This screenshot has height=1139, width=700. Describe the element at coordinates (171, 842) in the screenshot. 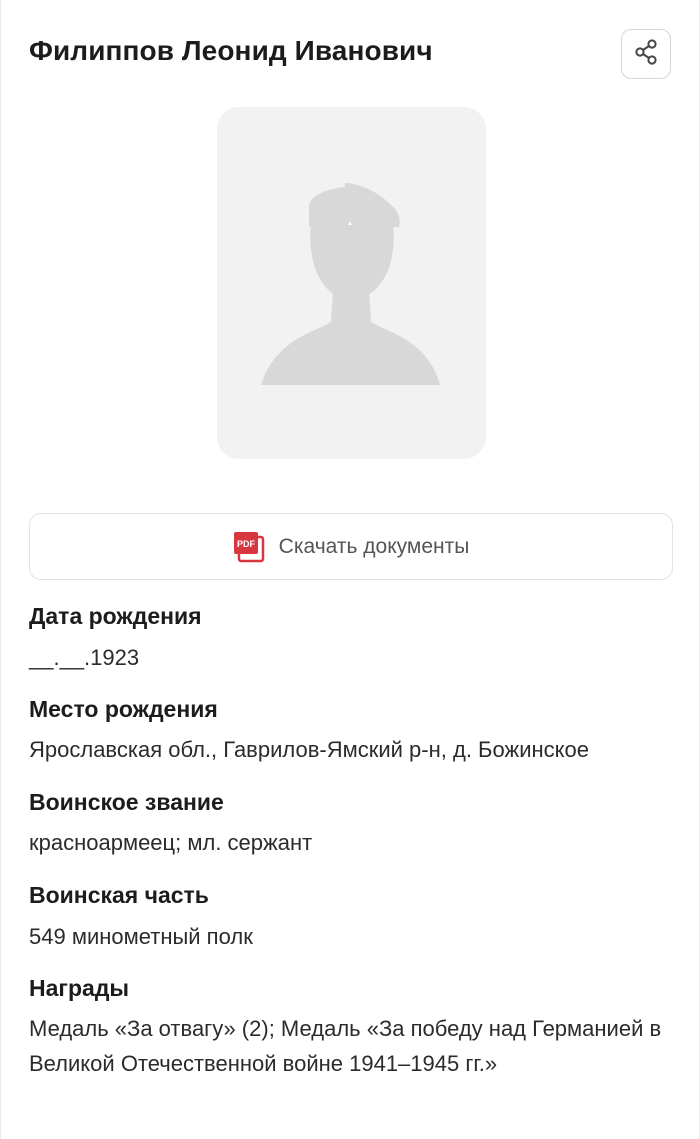

I see `rank-value: красноармеец; мл. сержант` at that location.